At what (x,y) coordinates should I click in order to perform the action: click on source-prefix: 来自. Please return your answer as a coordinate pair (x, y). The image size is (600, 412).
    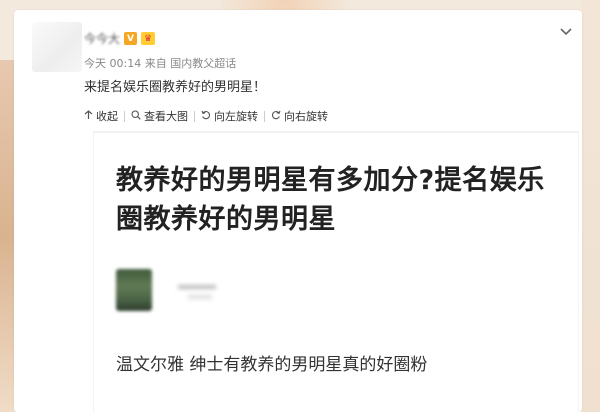
    Looking at the image, I should click on (155, 63).